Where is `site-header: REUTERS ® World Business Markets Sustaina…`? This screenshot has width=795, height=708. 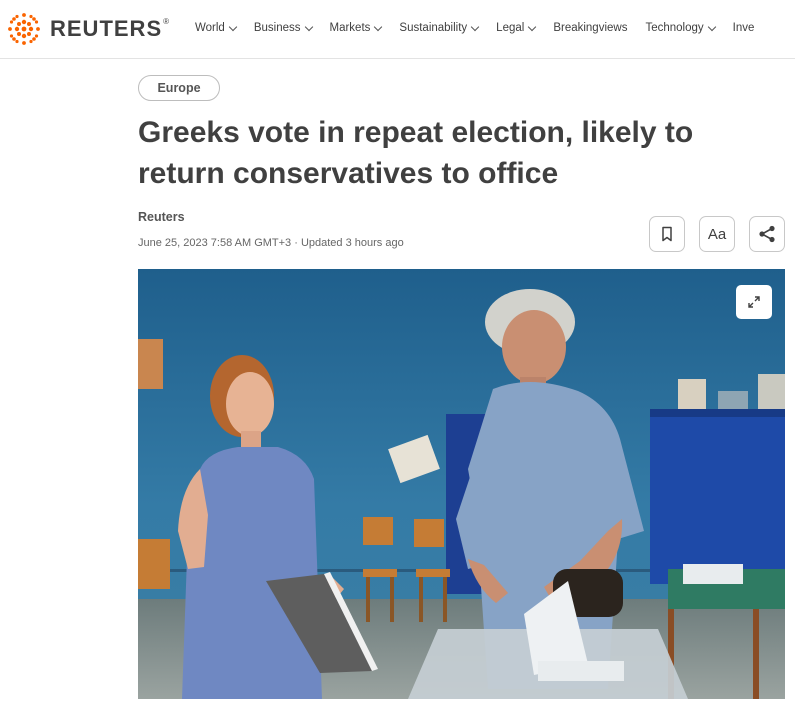 site-header: REUTERS ® World Business Markets Sustaina… is located at coordinates (397, 29).